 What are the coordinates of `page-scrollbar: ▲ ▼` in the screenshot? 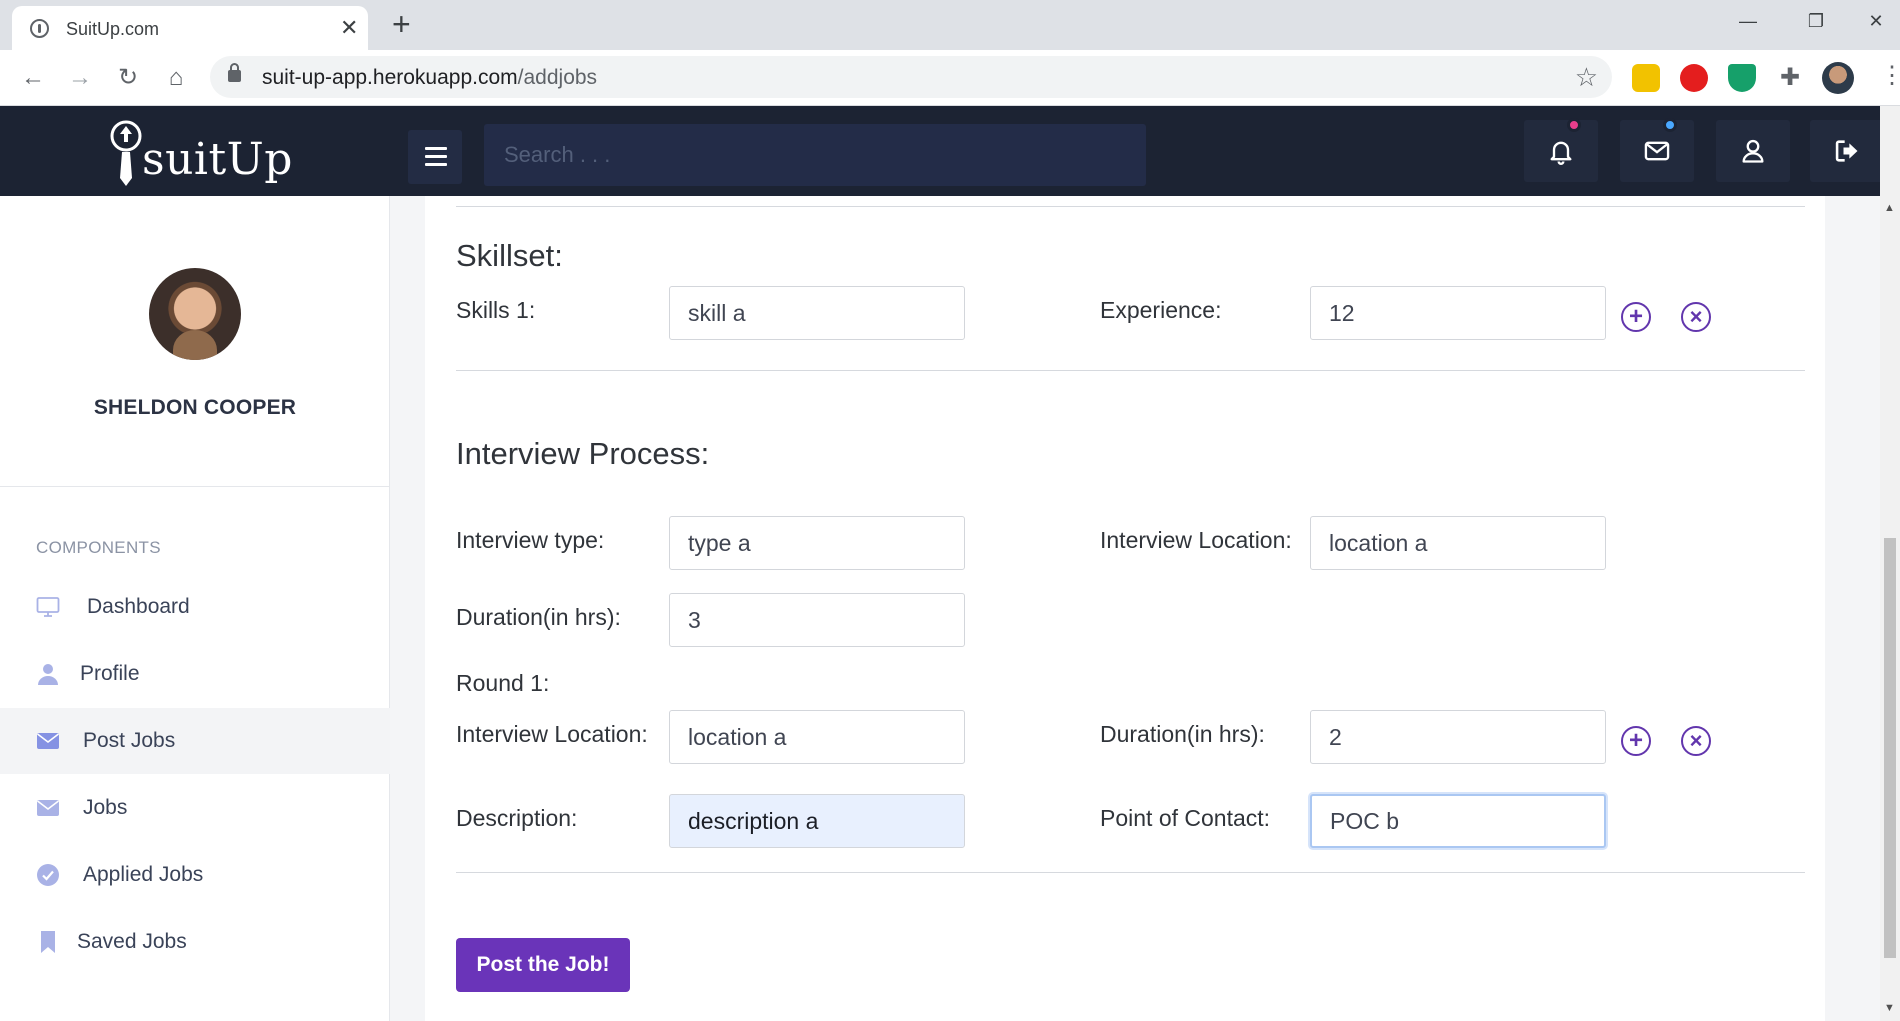 It's located at (1890, 563).